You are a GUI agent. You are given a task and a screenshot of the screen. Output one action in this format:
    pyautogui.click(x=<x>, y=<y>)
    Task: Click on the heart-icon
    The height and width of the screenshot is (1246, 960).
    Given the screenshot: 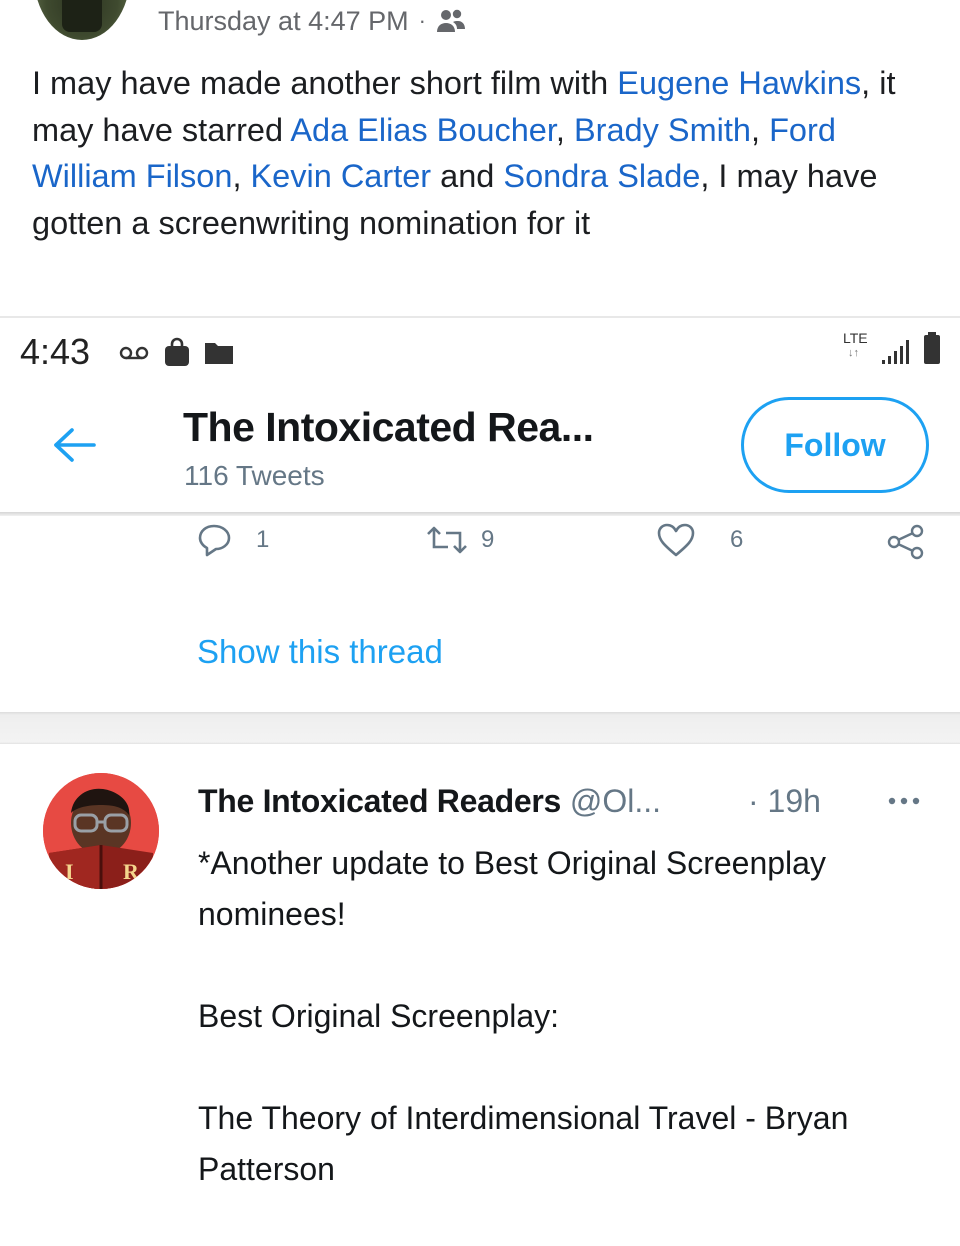 What is the action you would take?
    pyautogui.click(x=676, y=540)
    